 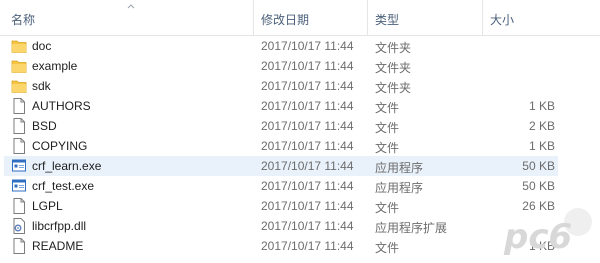 What do you see at coordinates (411, 228) in the screenshot?
I see `file-type: 应用程序扩展` at bounding box center [411, 228].